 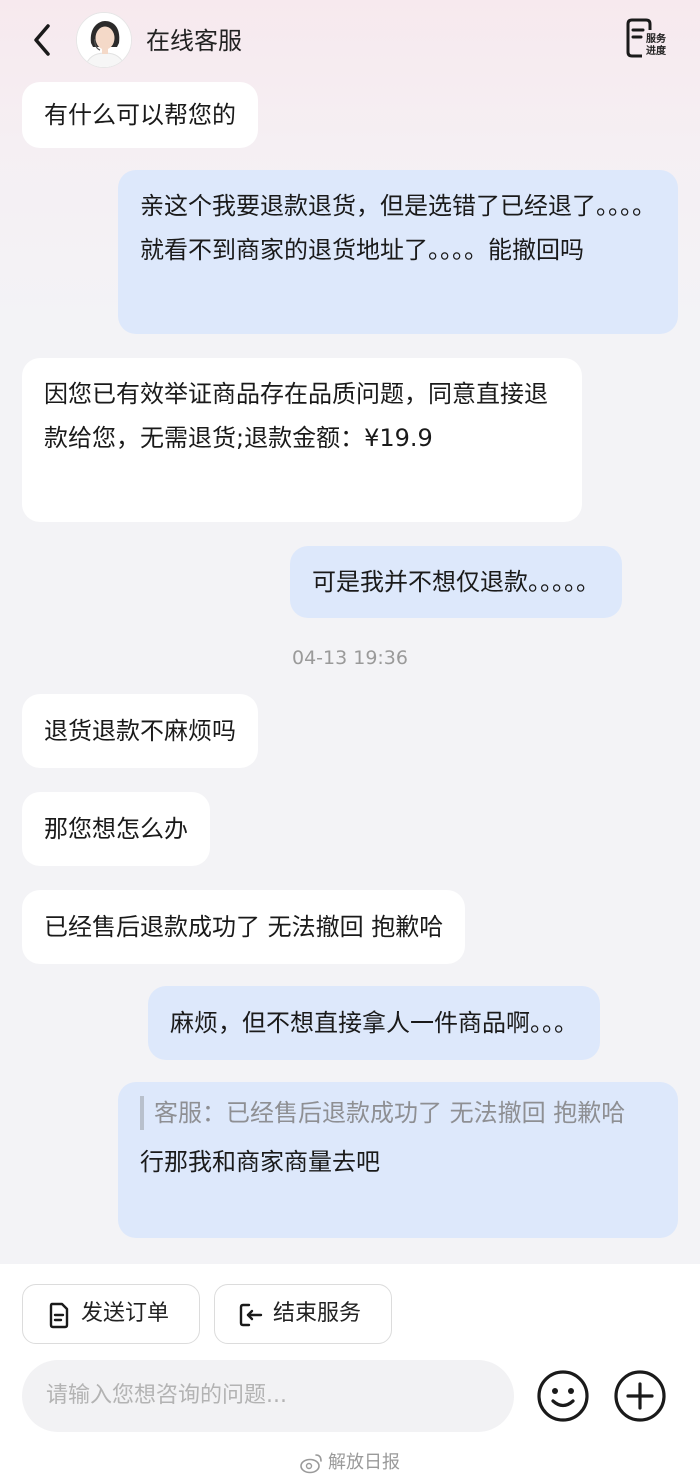 I want to click on message-bubble-user: 可是我并不想仅退款。。。。。, so click(x=456, y=582).